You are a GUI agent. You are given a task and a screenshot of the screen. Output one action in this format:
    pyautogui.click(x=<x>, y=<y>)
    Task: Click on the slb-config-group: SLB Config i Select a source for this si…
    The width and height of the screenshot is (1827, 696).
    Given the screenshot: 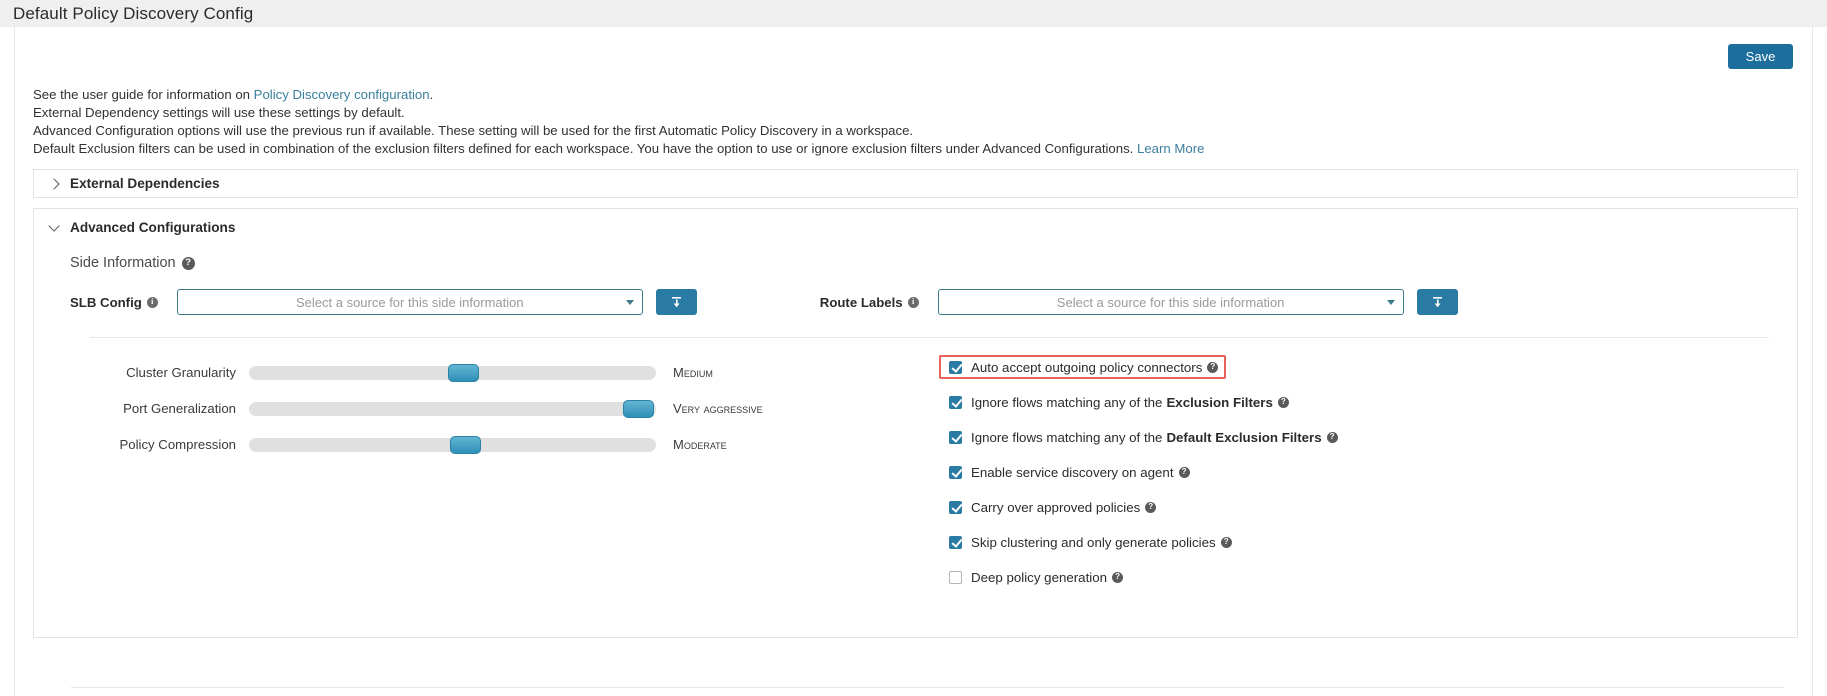 What is the action you would take?
    pyautogui.click(x=383, y=302)
    